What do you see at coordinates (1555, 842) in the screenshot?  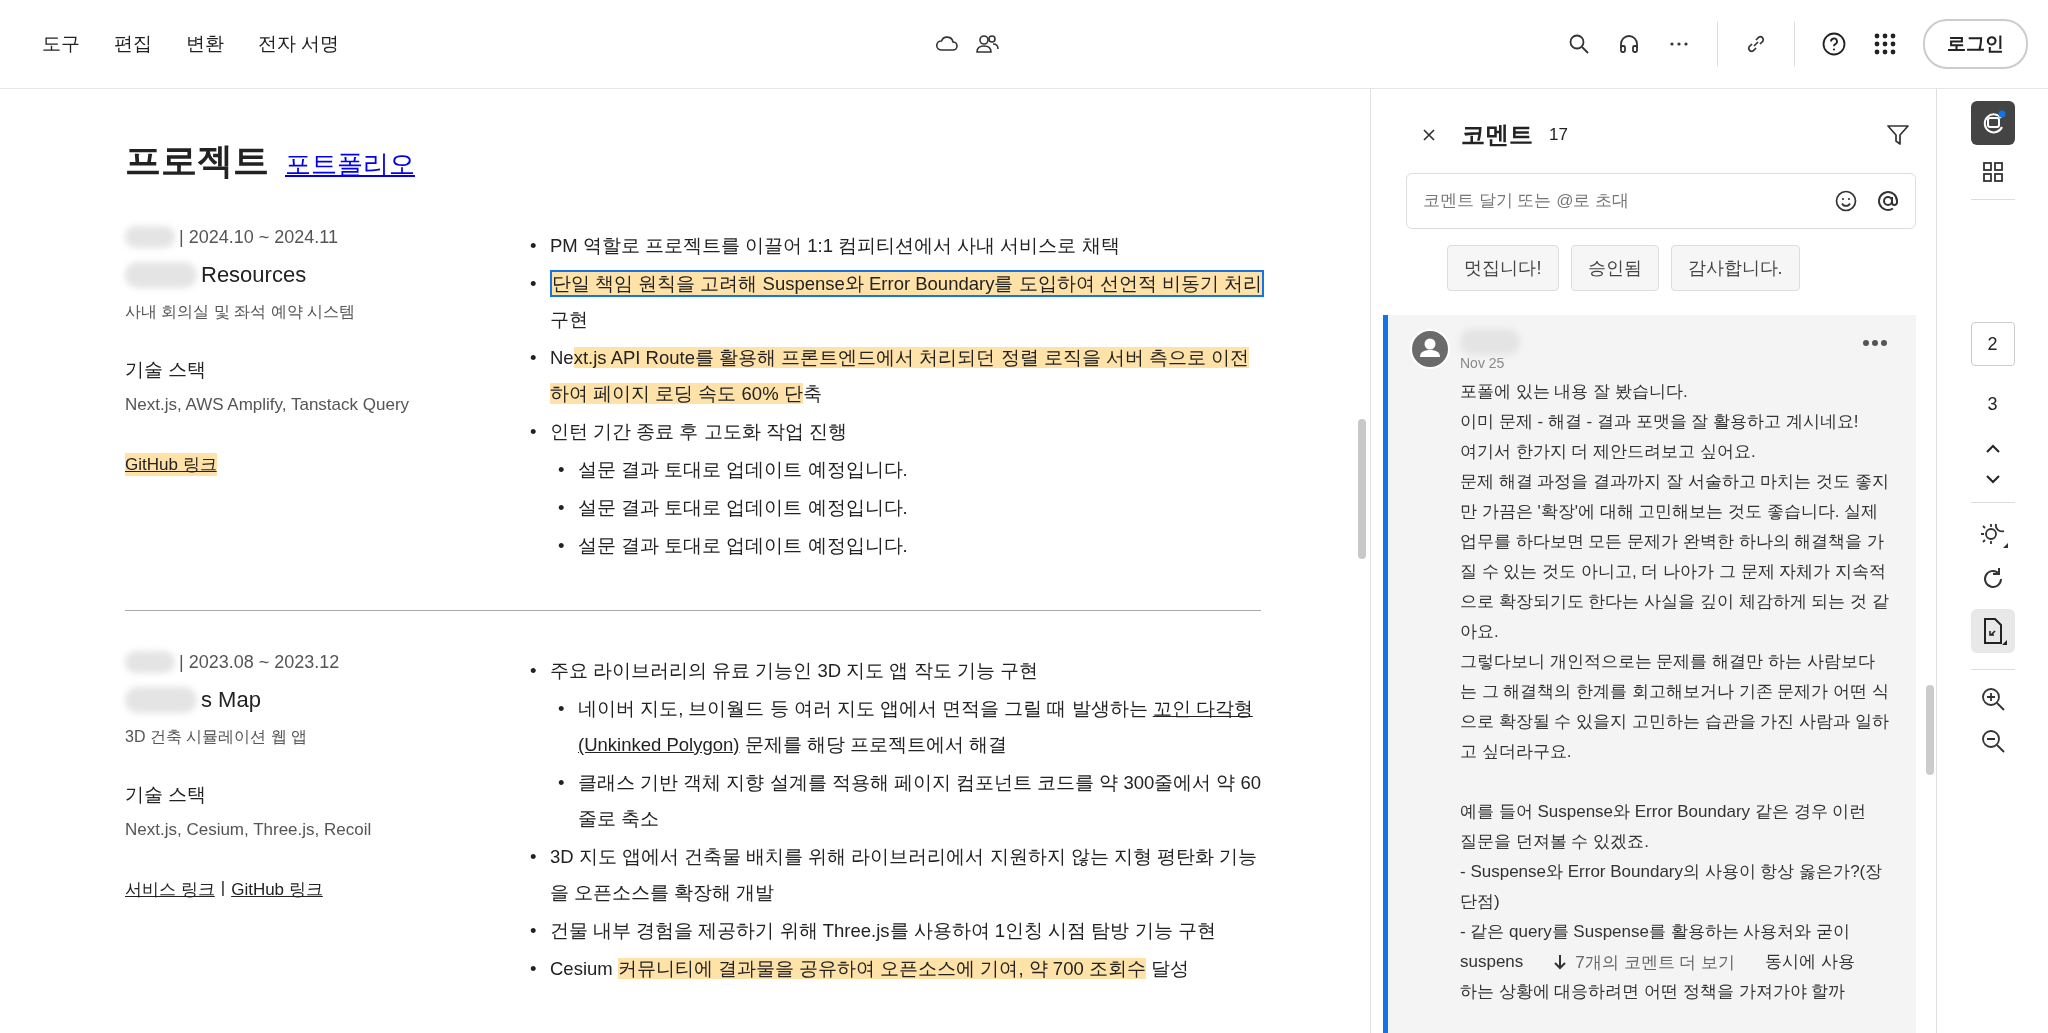 I see `comment-line: 질문을 던져볼 수 있겠죠.` at bounding box center [1555, 842].